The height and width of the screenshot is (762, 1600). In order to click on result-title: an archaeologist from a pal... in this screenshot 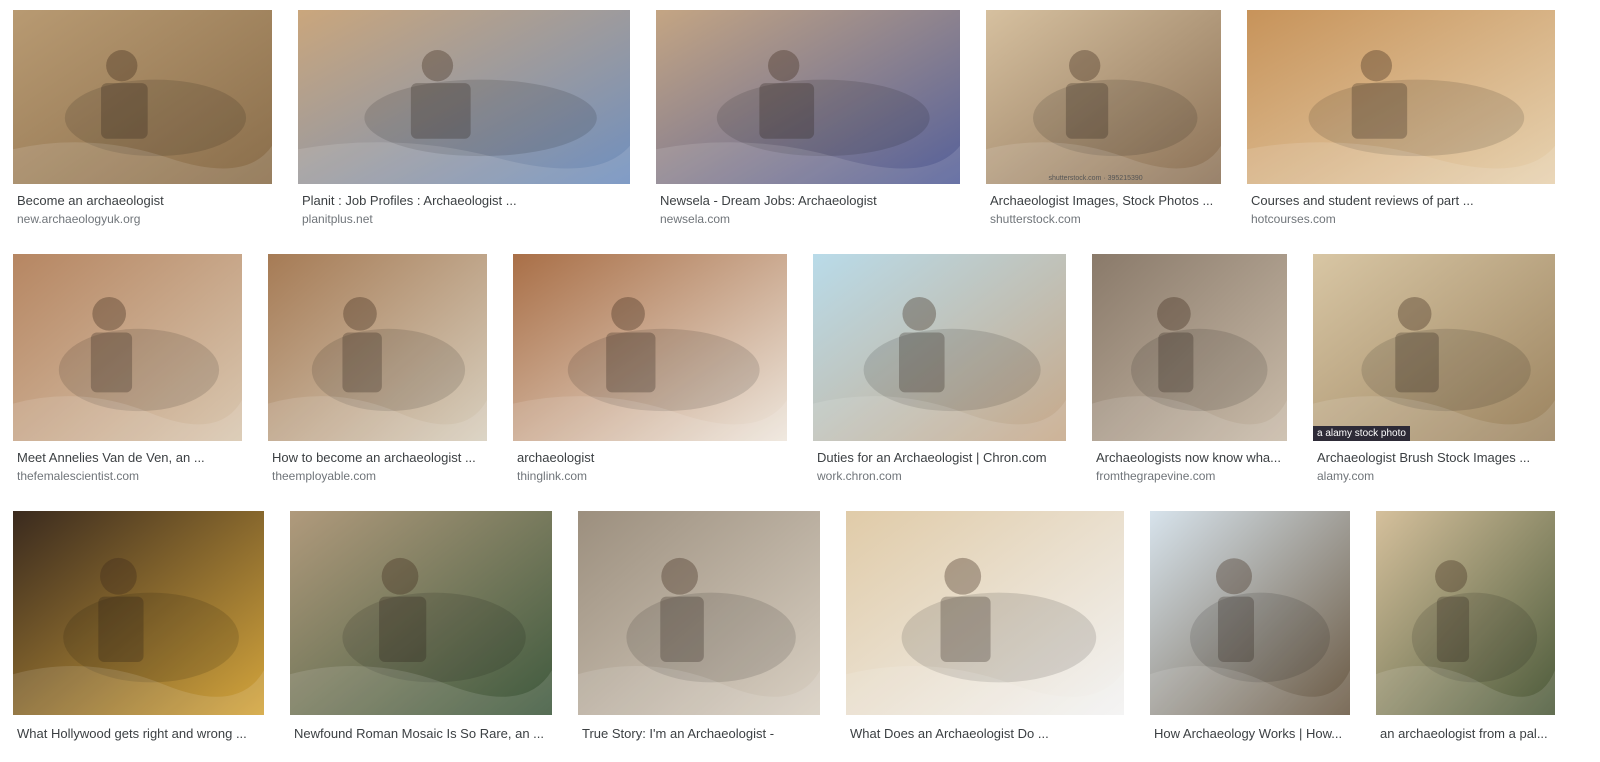, I will do `click(1465, 733)`.